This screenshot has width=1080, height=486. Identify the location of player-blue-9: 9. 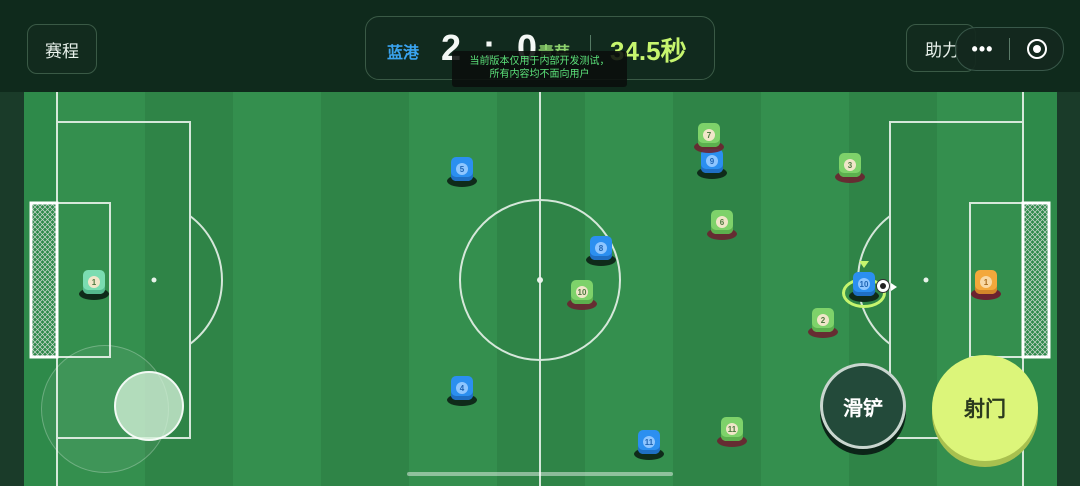
(712, 164).